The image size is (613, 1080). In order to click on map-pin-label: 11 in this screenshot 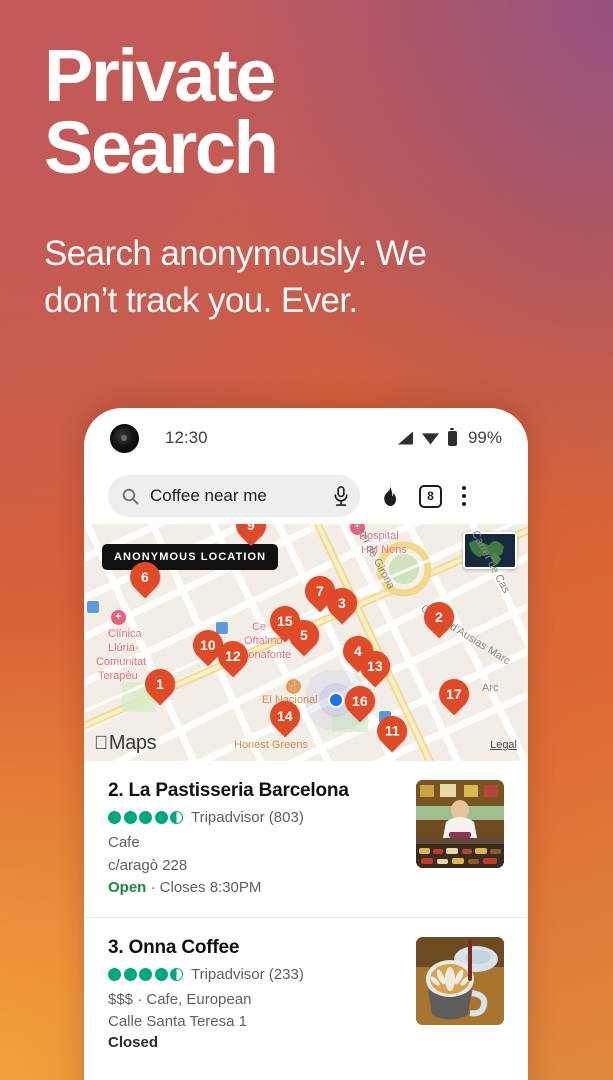, I will do `click(392, 731)`.